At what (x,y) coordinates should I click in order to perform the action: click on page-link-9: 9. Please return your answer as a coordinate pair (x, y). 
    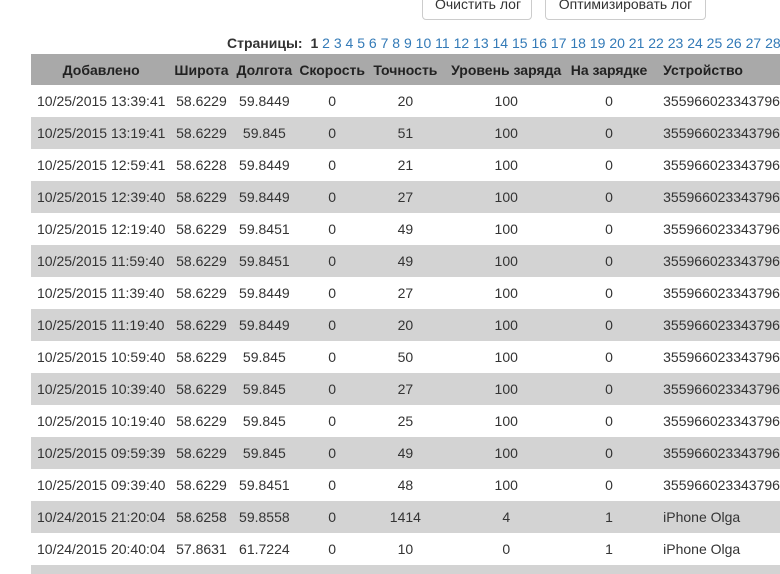
    Looking at the image, I should click on (408, 43).